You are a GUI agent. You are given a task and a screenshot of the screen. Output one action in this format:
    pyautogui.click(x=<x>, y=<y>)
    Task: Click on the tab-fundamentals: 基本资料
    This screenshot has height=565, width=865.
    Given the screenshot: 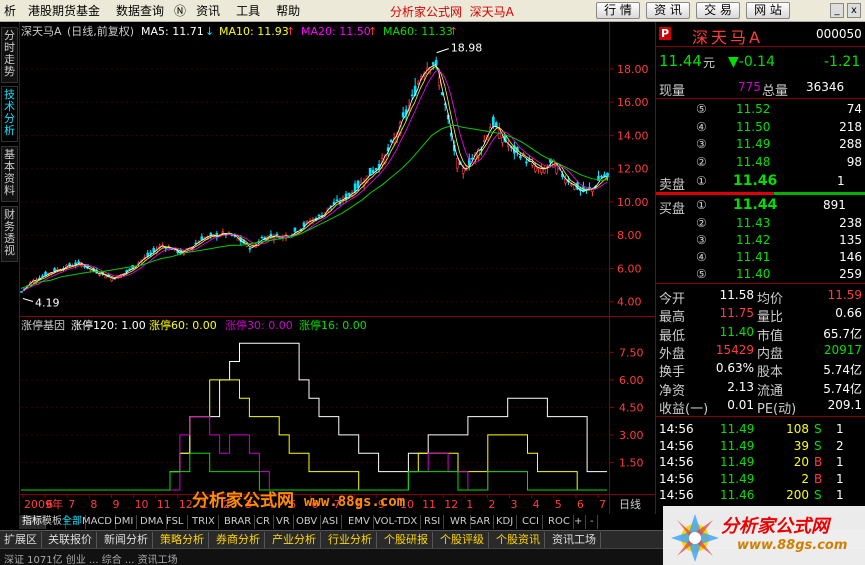 What is the action you would take?
    pyautogui.click(x=9, y=174)
    